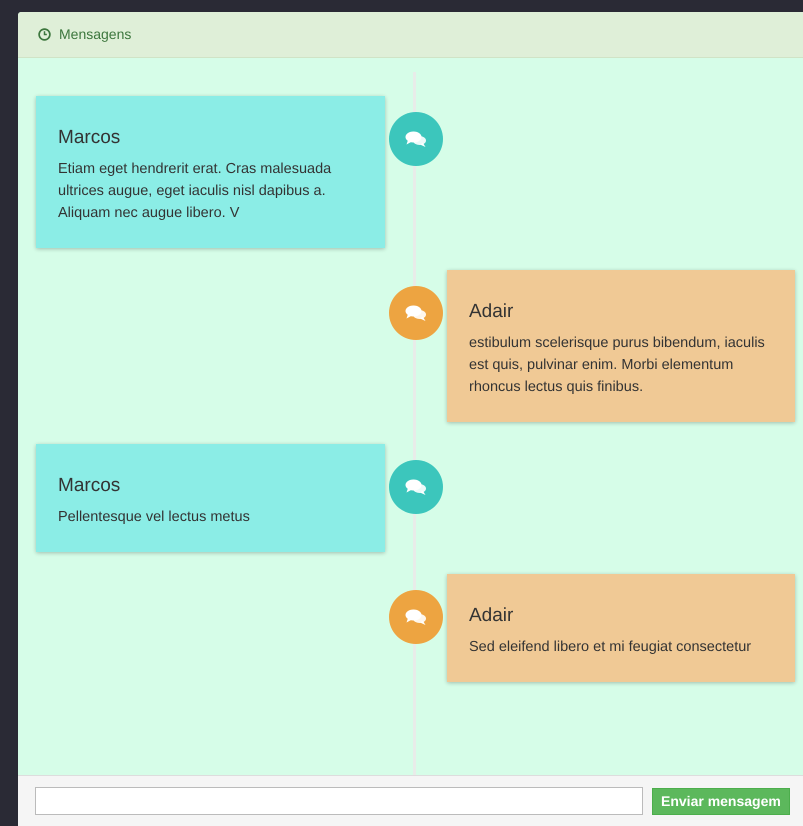 Image resolution: width=803 pixels, height=826 pixels. Describe the element at coordinates (195, 191) in the screenshot. I see `message-text: Etiam eget hendrerit erat. Cras malesuada ultrices augue, eget iaculis nisl dapibus a. Aliquam nec augue libero. V` at that location.